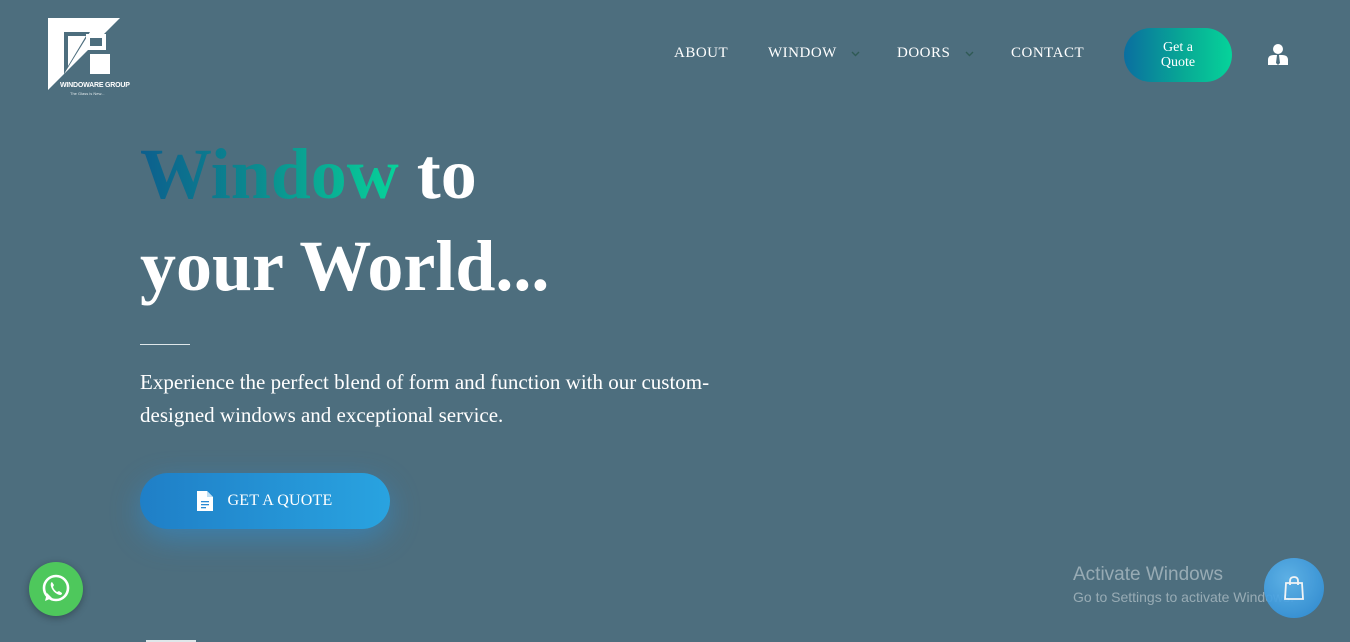 The width and height of the screenshot is (1350, 642). I want to click on nav-label: ABOUT, so click(701, 53).